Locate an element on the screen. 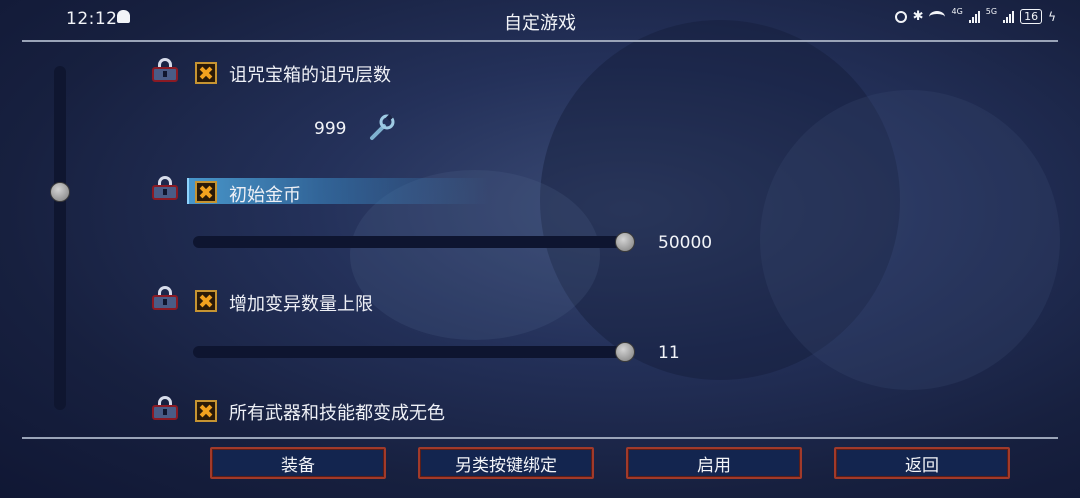 The height and width of the screenshot is (498, 1080). curse-layers-value: 999 is located at coordinates (330, 129).